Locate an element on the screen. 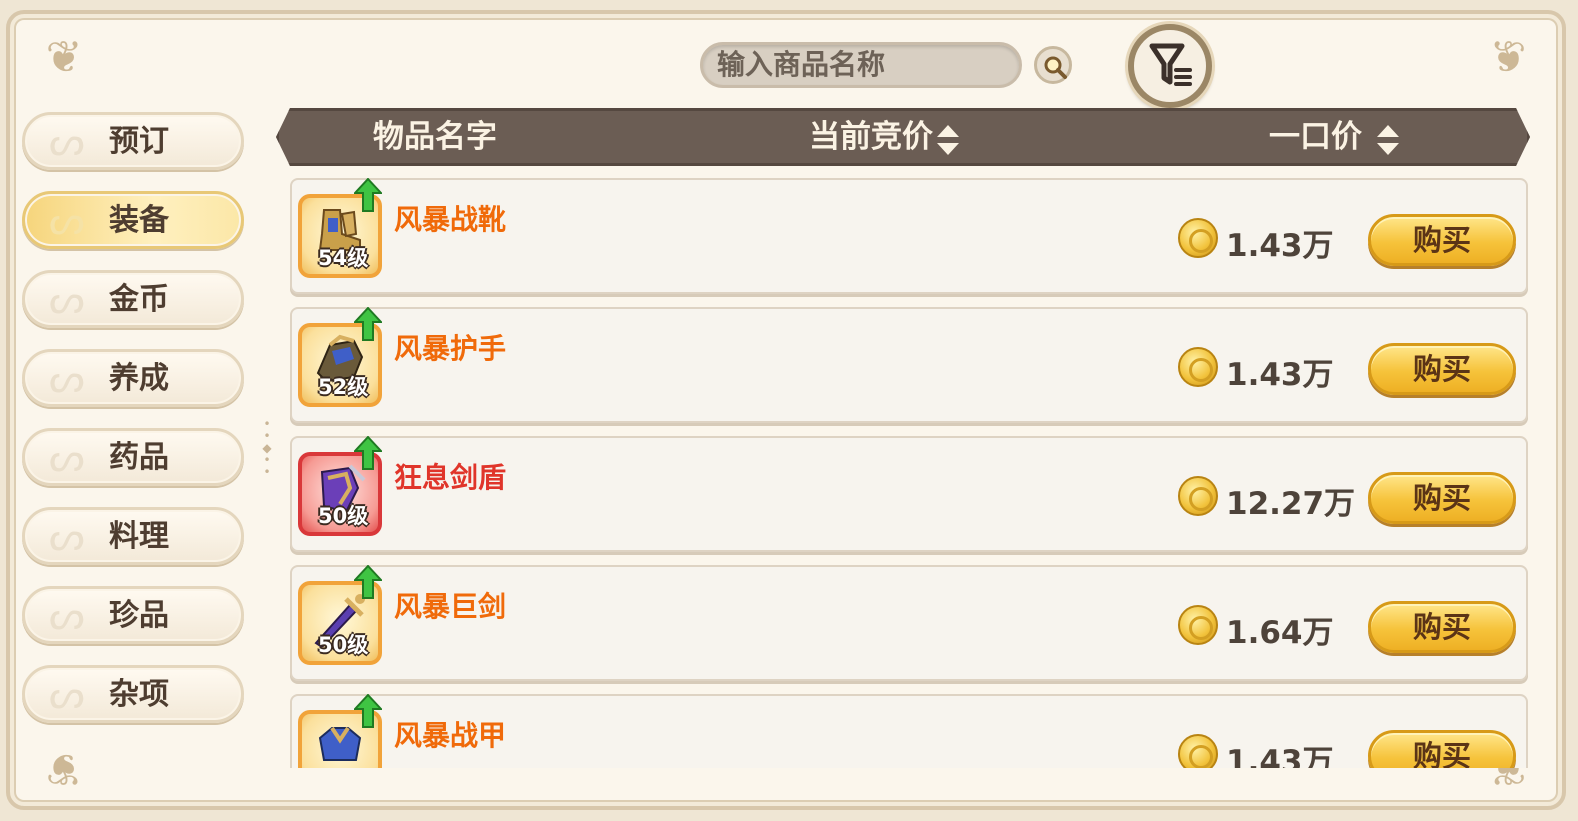 This screenshot has height=821, width=1578. tab-label: 珍品 is located at coordinates (139, 615).